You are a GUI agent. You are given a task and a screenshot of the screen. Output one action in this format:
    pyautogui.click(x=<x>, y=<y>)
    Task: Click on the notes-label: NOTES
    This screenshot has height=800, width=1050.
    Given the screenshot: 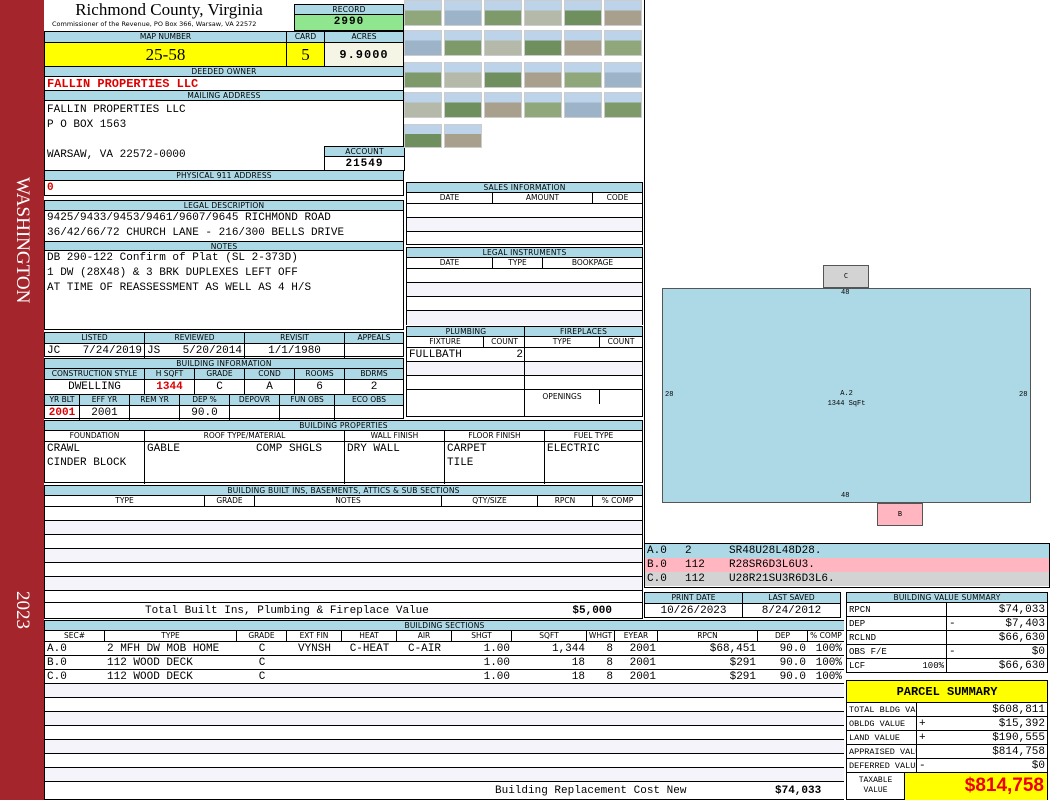 What is the action you would take?
    pyautogui.click(x=224, y=246)
    